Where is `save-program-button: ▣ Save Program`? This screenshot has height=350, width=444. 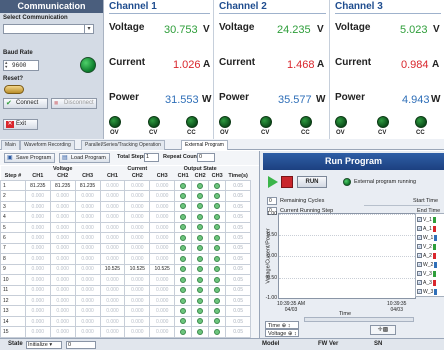
save-program-button: ▣ Save Program is located at coordinates (30, 158).